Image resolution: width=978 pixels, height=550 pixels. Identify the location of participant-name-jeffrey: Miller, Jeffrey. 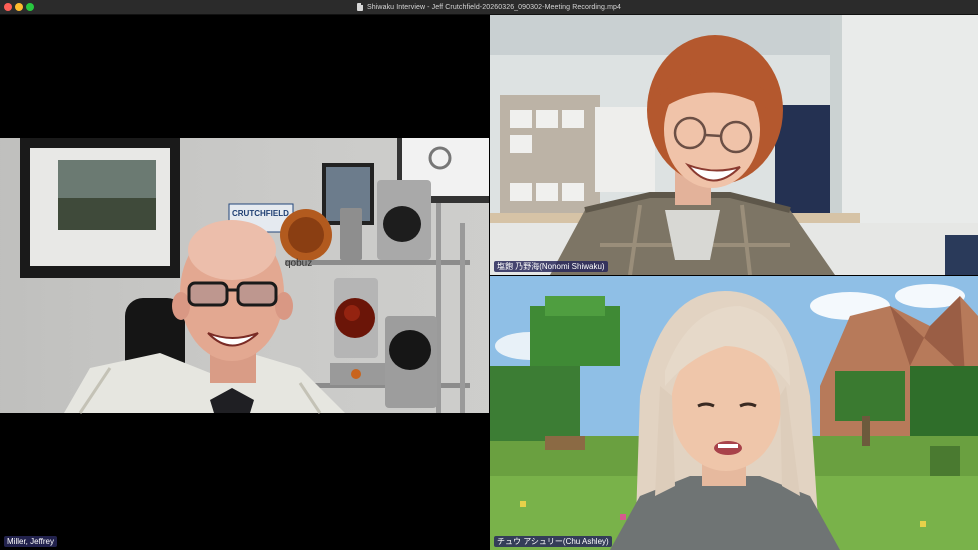
(30, 541).